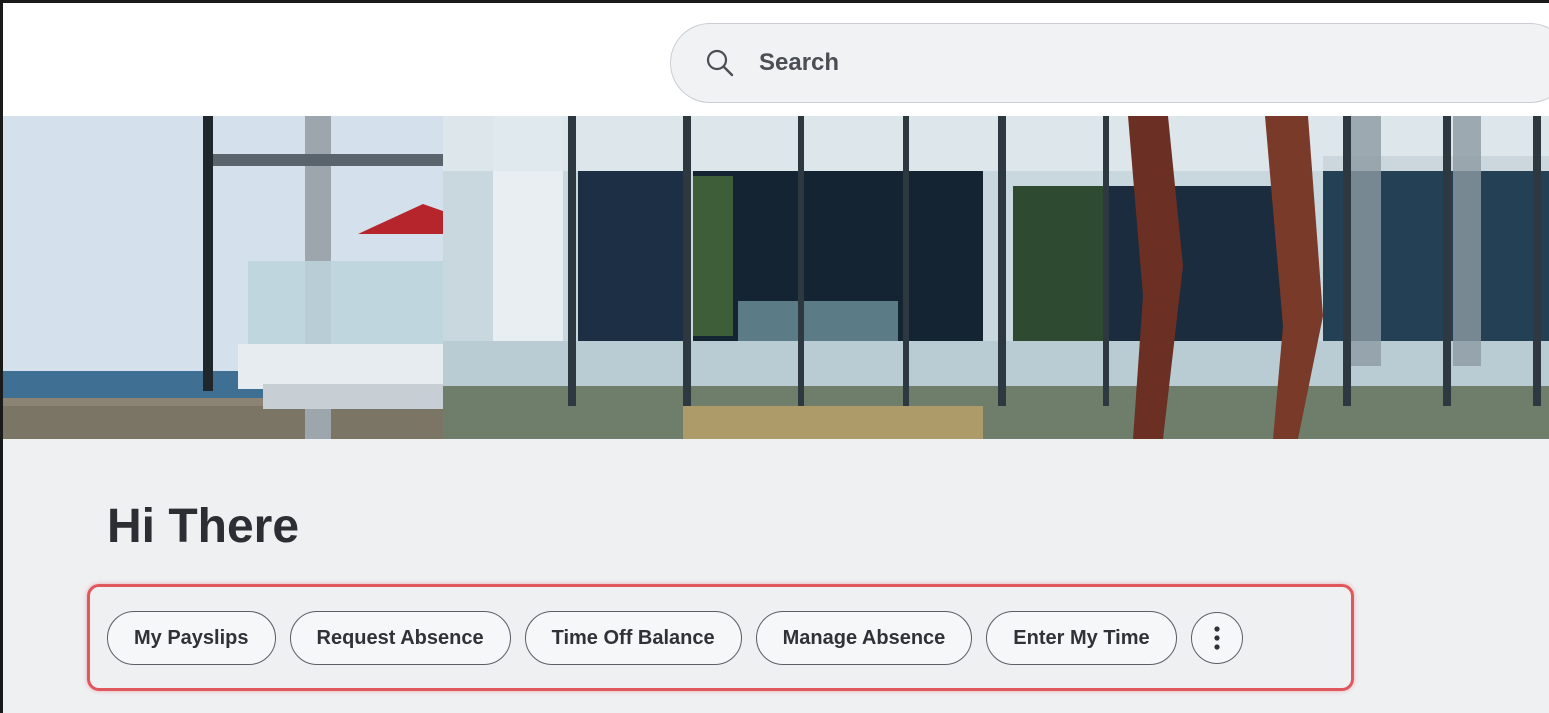 This screenshot has height=713, width=1549. Describe the element at coordinates (1109, 63) in the screenshot. I see `search-input: Search` at that location.